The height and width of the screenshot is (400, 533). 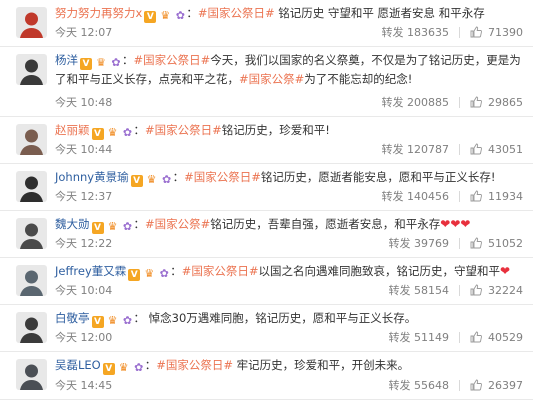 What do you see at coordinates (78, 365) in the screenshot?
I see `username-link: 吴磊LEO` at bounding box center [78, 365].